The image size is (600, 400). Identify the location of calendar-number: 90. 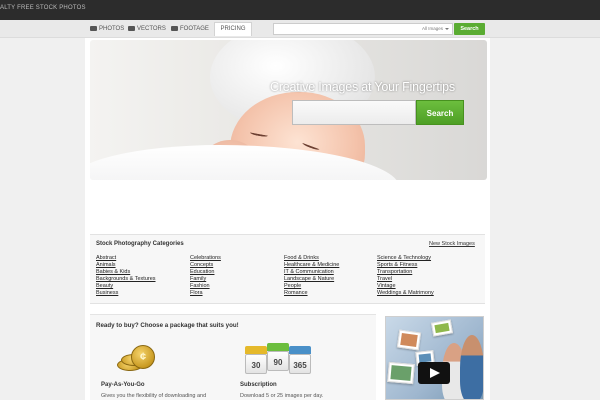
(278, 361).